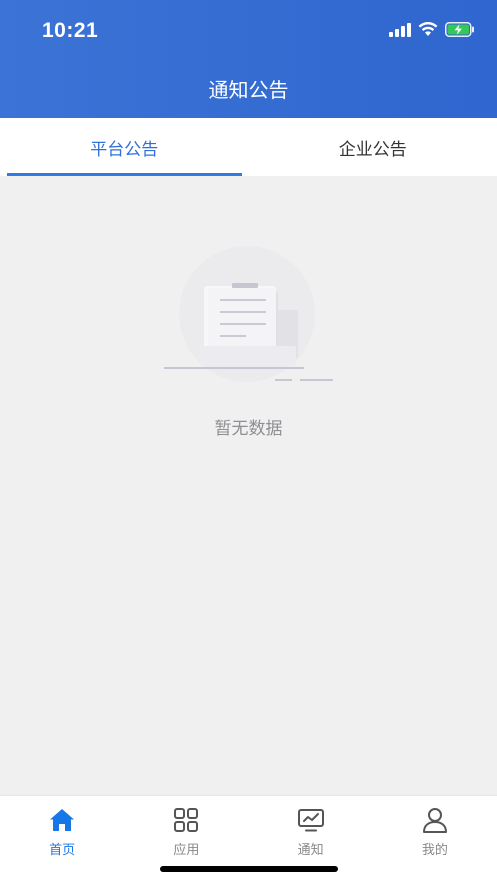 Image resolution: width=497 pixels, height=883 pixels. What do you see at coordinates (186, 850) in the screenshot?
I see `tabbar-label: 应用` at bounding box center [186, 850].